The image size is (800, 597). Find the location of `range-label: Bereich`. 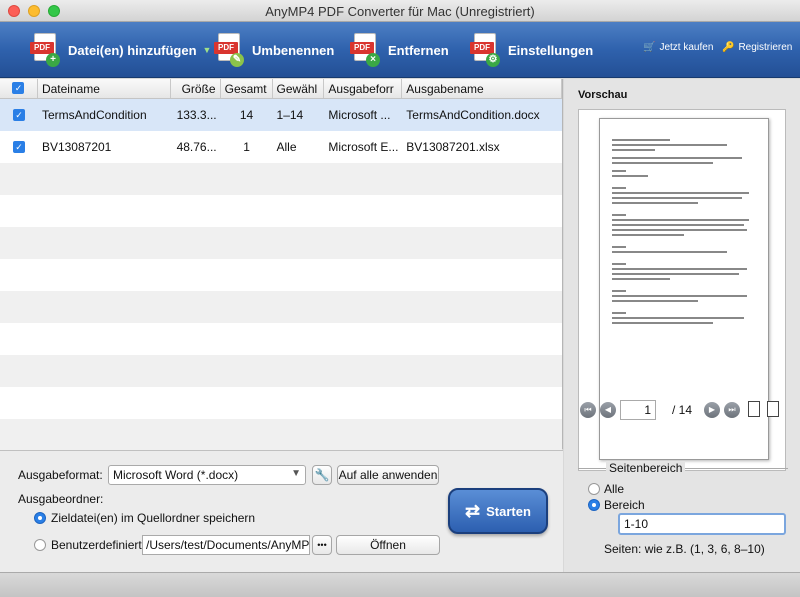

range-label: Bereich is located at coordinates (624, 505).